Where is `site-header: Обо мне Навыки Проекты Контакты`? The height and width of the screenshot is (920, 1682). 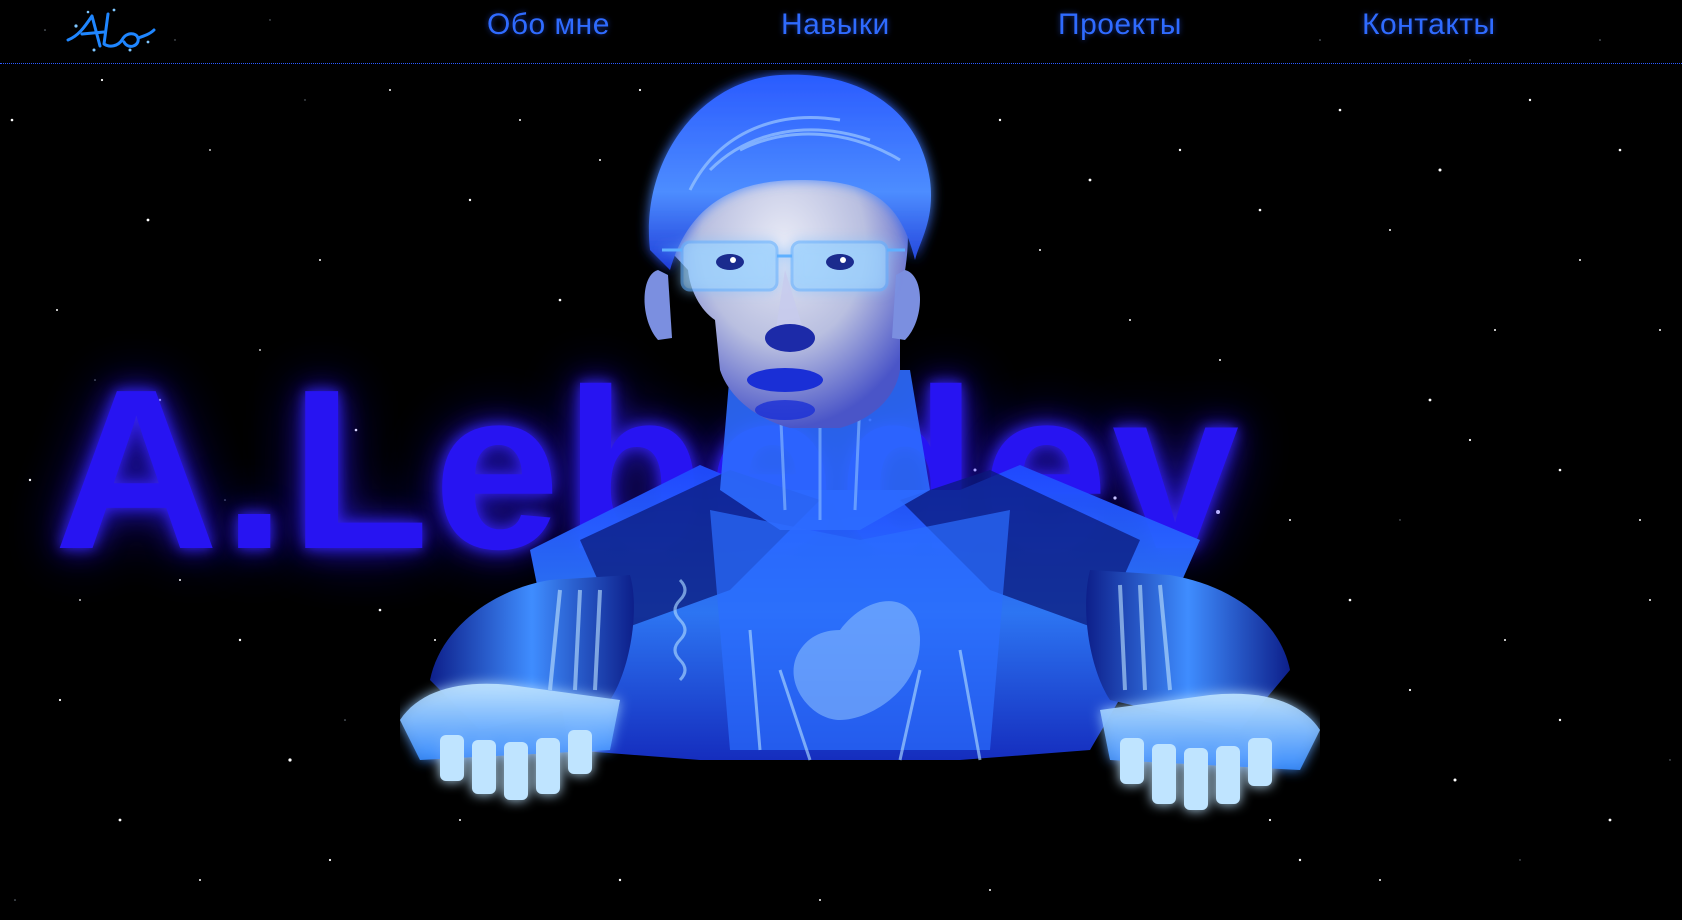 site-header: Обо мне Навыки Проекты Контакты is located at coordinates (841, 32).